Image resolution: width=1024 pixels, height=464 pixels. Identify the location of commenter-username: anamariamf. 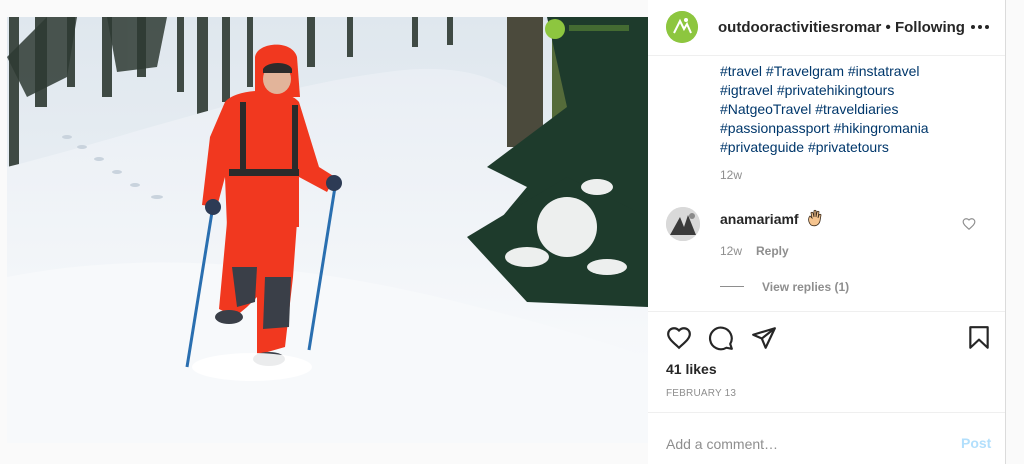
(759, 219).